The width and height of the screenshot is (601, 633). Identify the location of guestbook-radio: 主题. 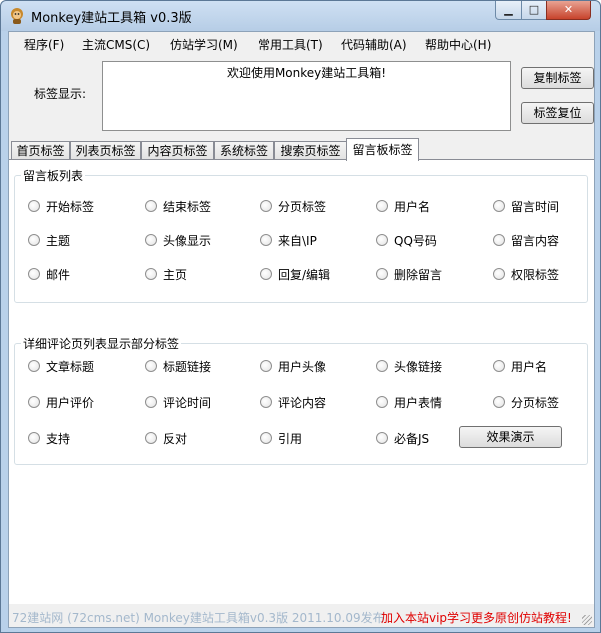
(49, 240).